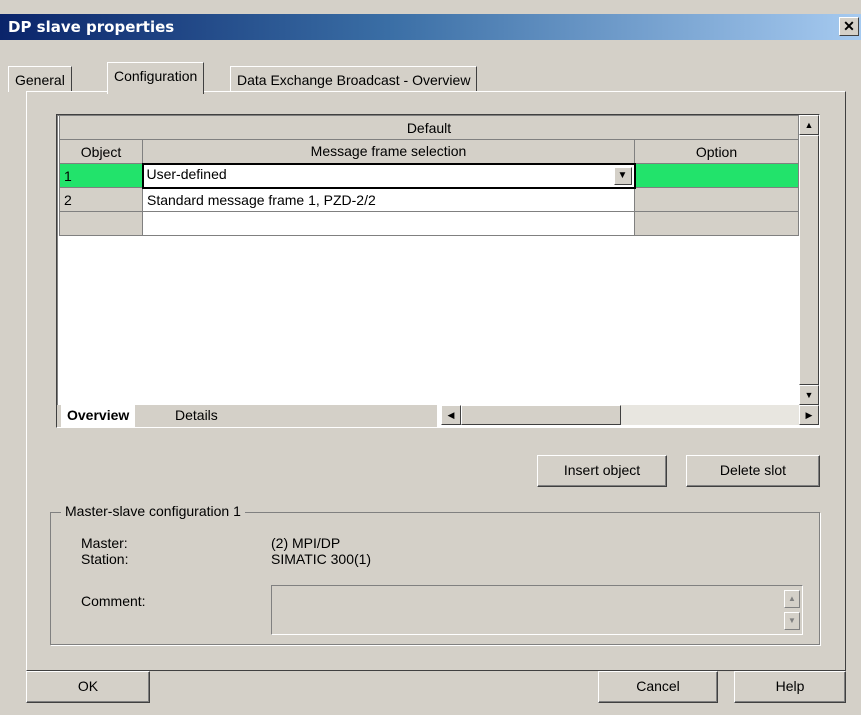 The image size is (861, 715). Describe the element at coordinates (792, 599) in the screenshot. I see `comment-scroll-up-icon: ▲` at that location.